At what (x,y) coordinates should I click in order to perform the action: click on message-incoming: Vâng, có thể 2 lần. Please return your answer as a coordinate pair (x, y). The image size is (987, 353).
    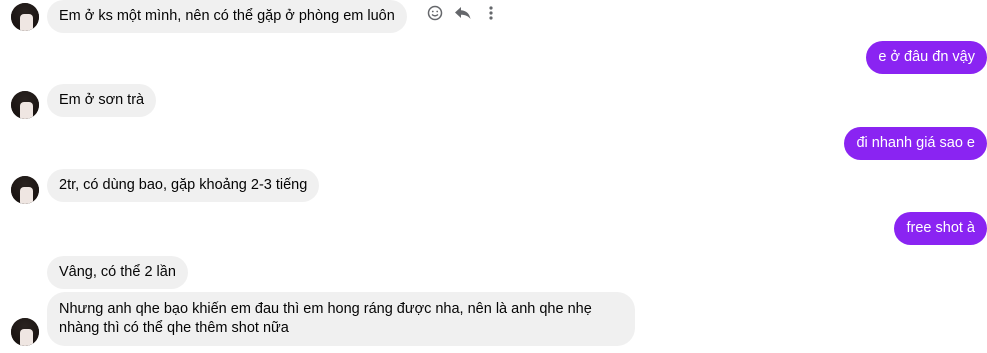
    Looking at the image, I should click on (117, 272).